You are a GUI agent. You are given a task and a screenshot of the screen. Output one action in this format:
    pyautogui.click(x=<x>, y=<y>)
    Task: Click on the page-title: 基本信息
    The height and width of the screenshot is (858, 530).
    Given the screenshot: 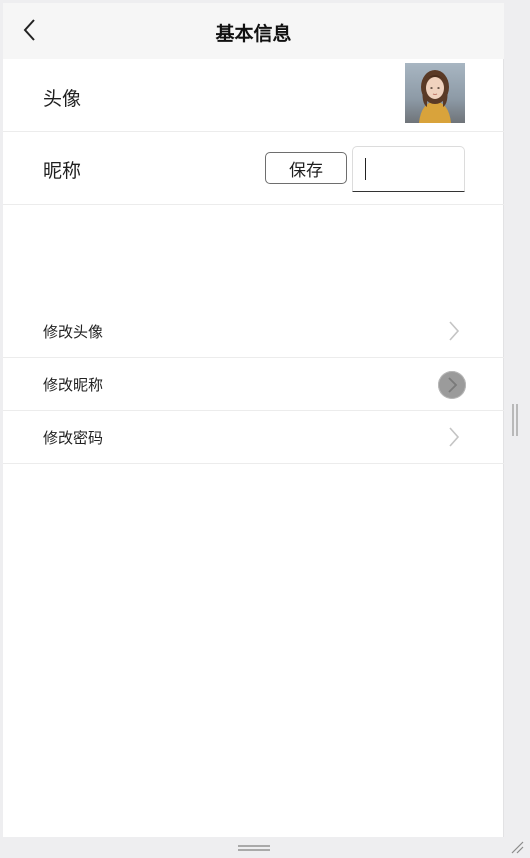 What is the action you would take?
    pyautogui.click(x=253, y=34)
    